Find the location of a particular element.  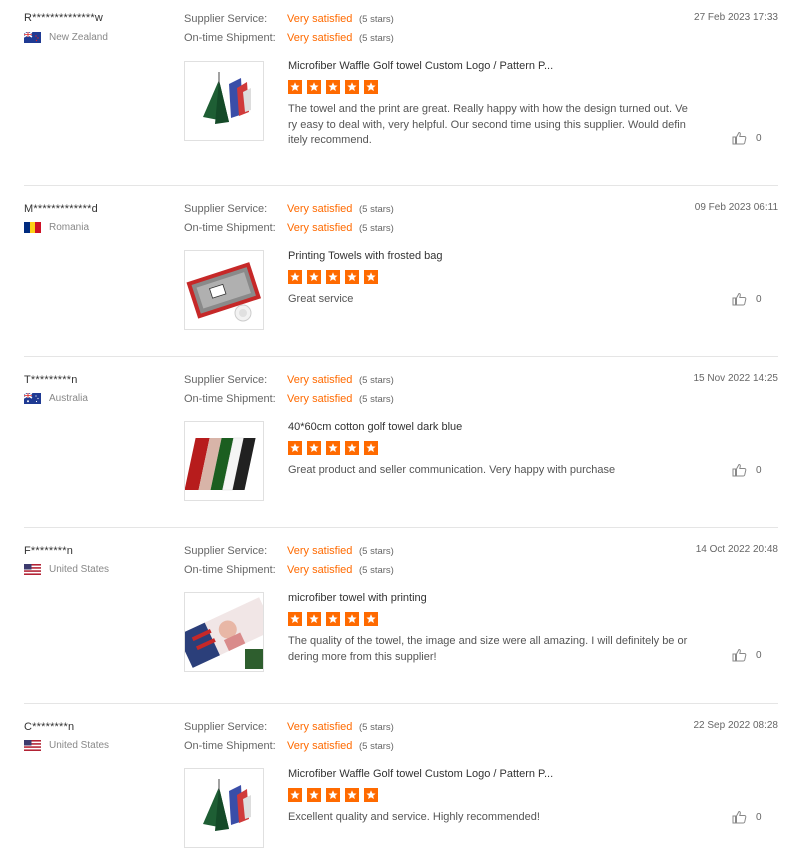

flag-romania-icon is located at coordinates (32, 227).